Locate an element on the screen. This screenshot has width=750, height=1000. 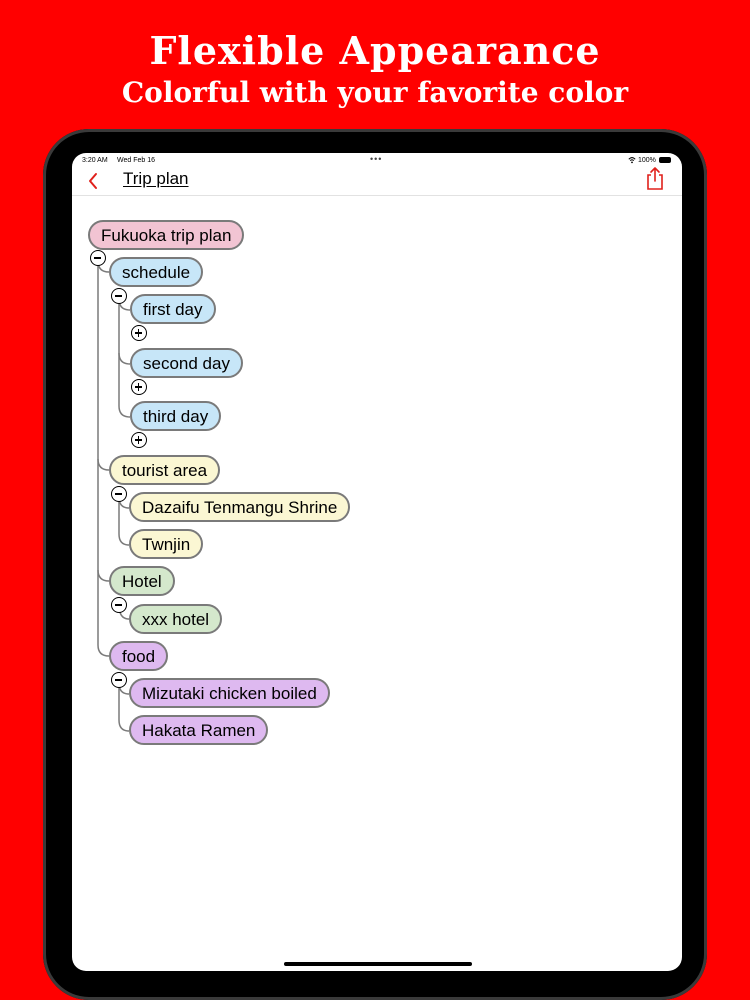
node-twnjin: Twnjin is located at coordinates (166, 544).